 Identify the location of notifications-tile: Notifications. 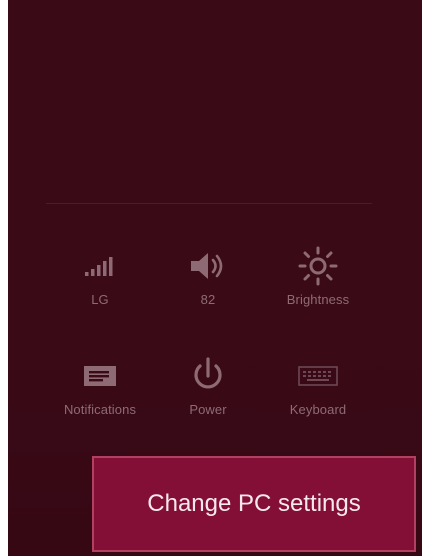
(100, 394).